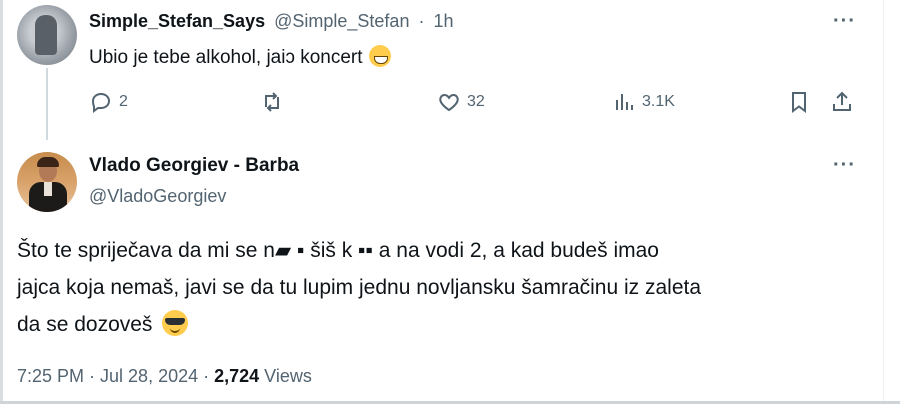  What do you see at coordinates (115, 376) in the screenshot?
I see `tweet-timestamp: 7:25 PM · Jul 28, 2024 ·` at bounding box center [115, 376].